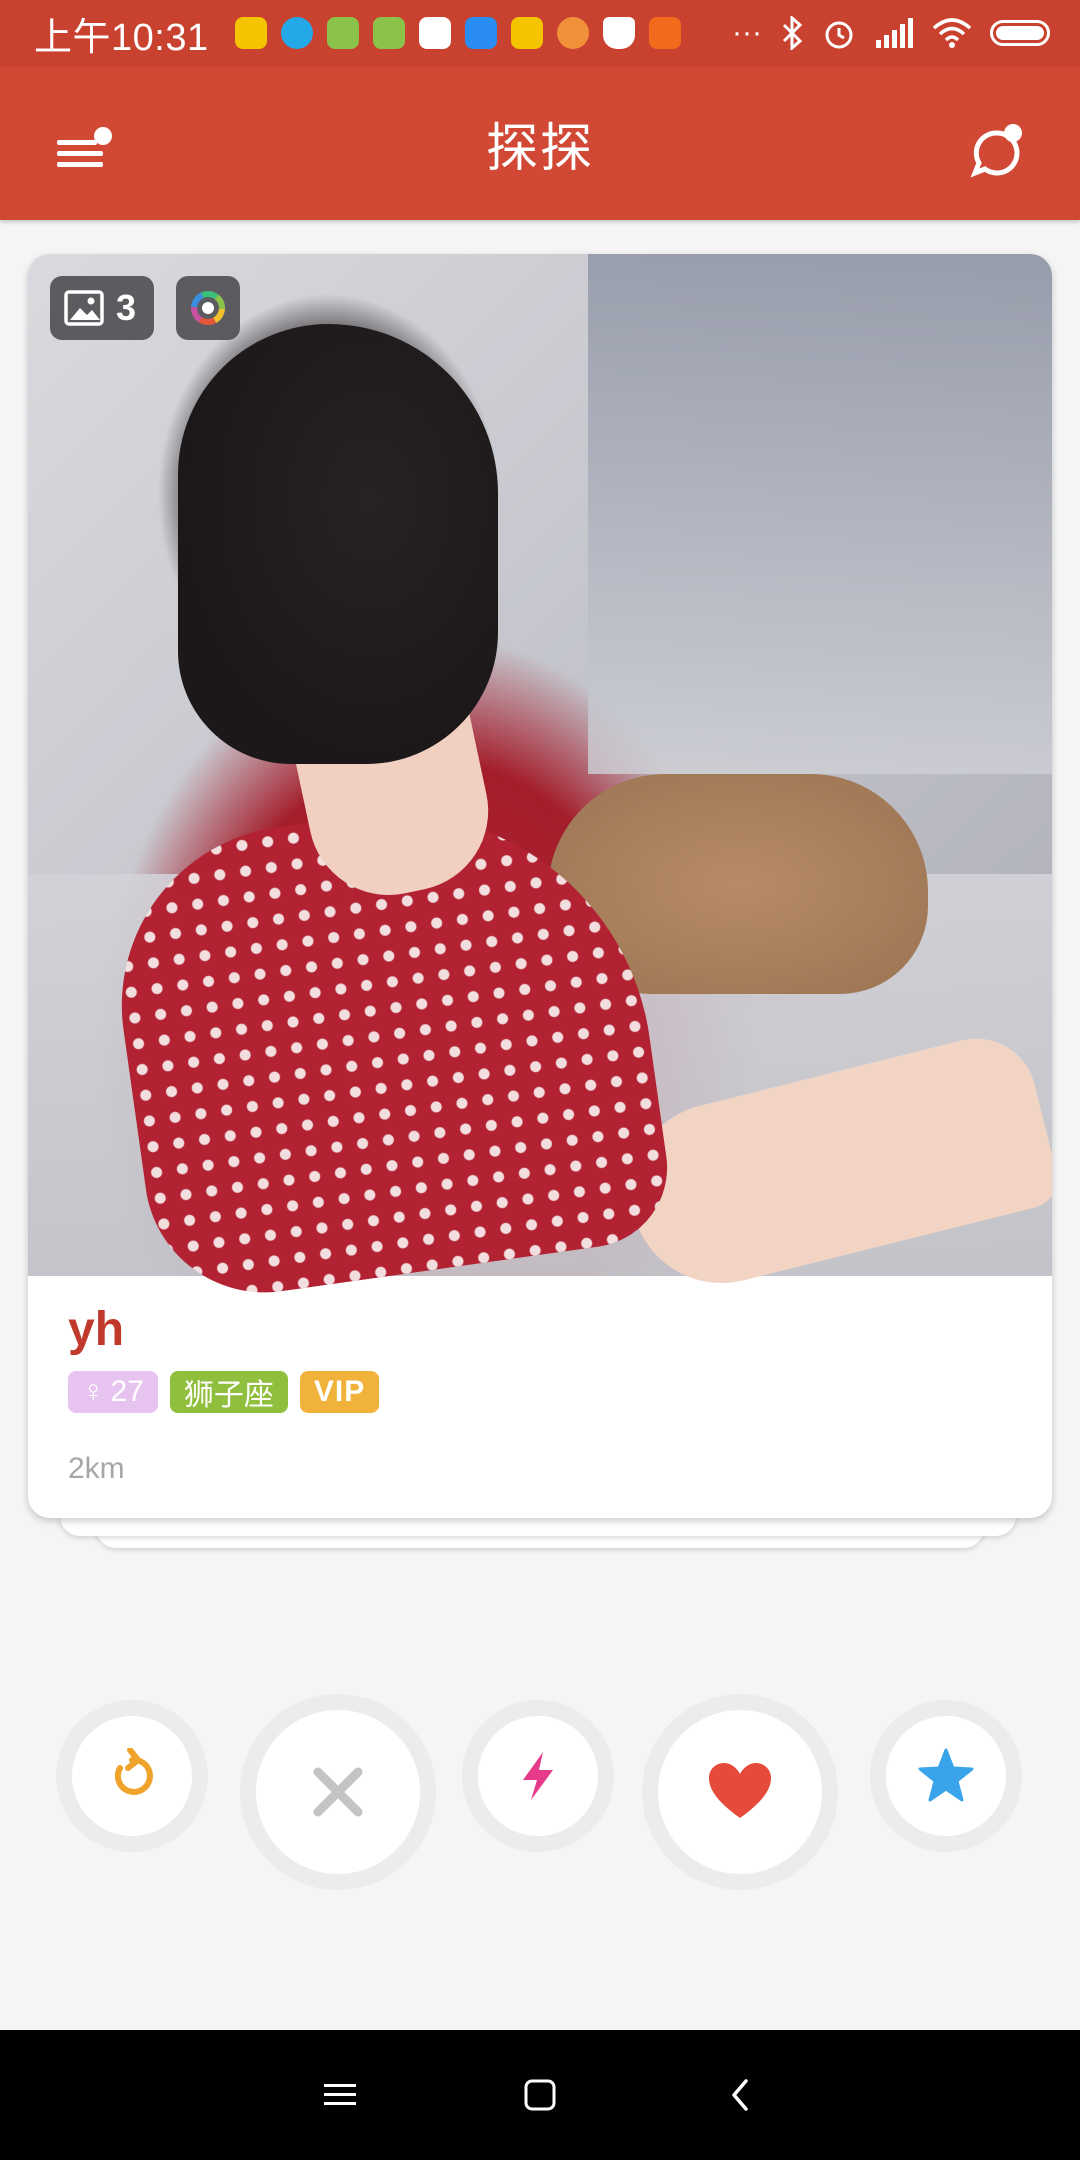  I want to click on app-bar: 探探, so click(540, 143).